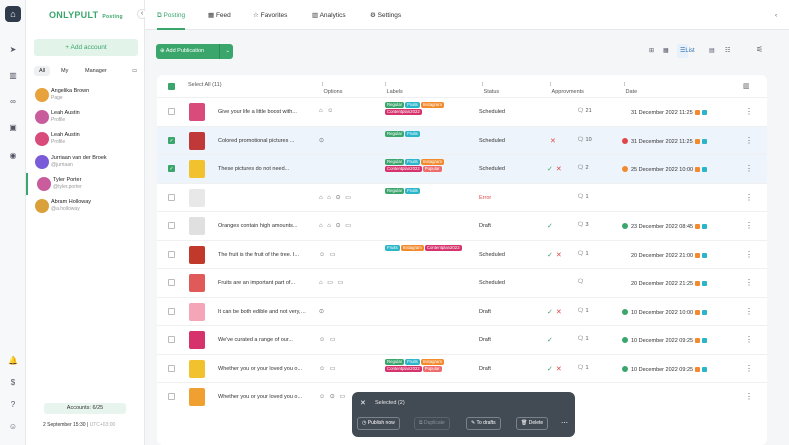  Describe the element at coordinates (584, 140) in the screenshot. I see `comments-count: 🗨 10` at that location.